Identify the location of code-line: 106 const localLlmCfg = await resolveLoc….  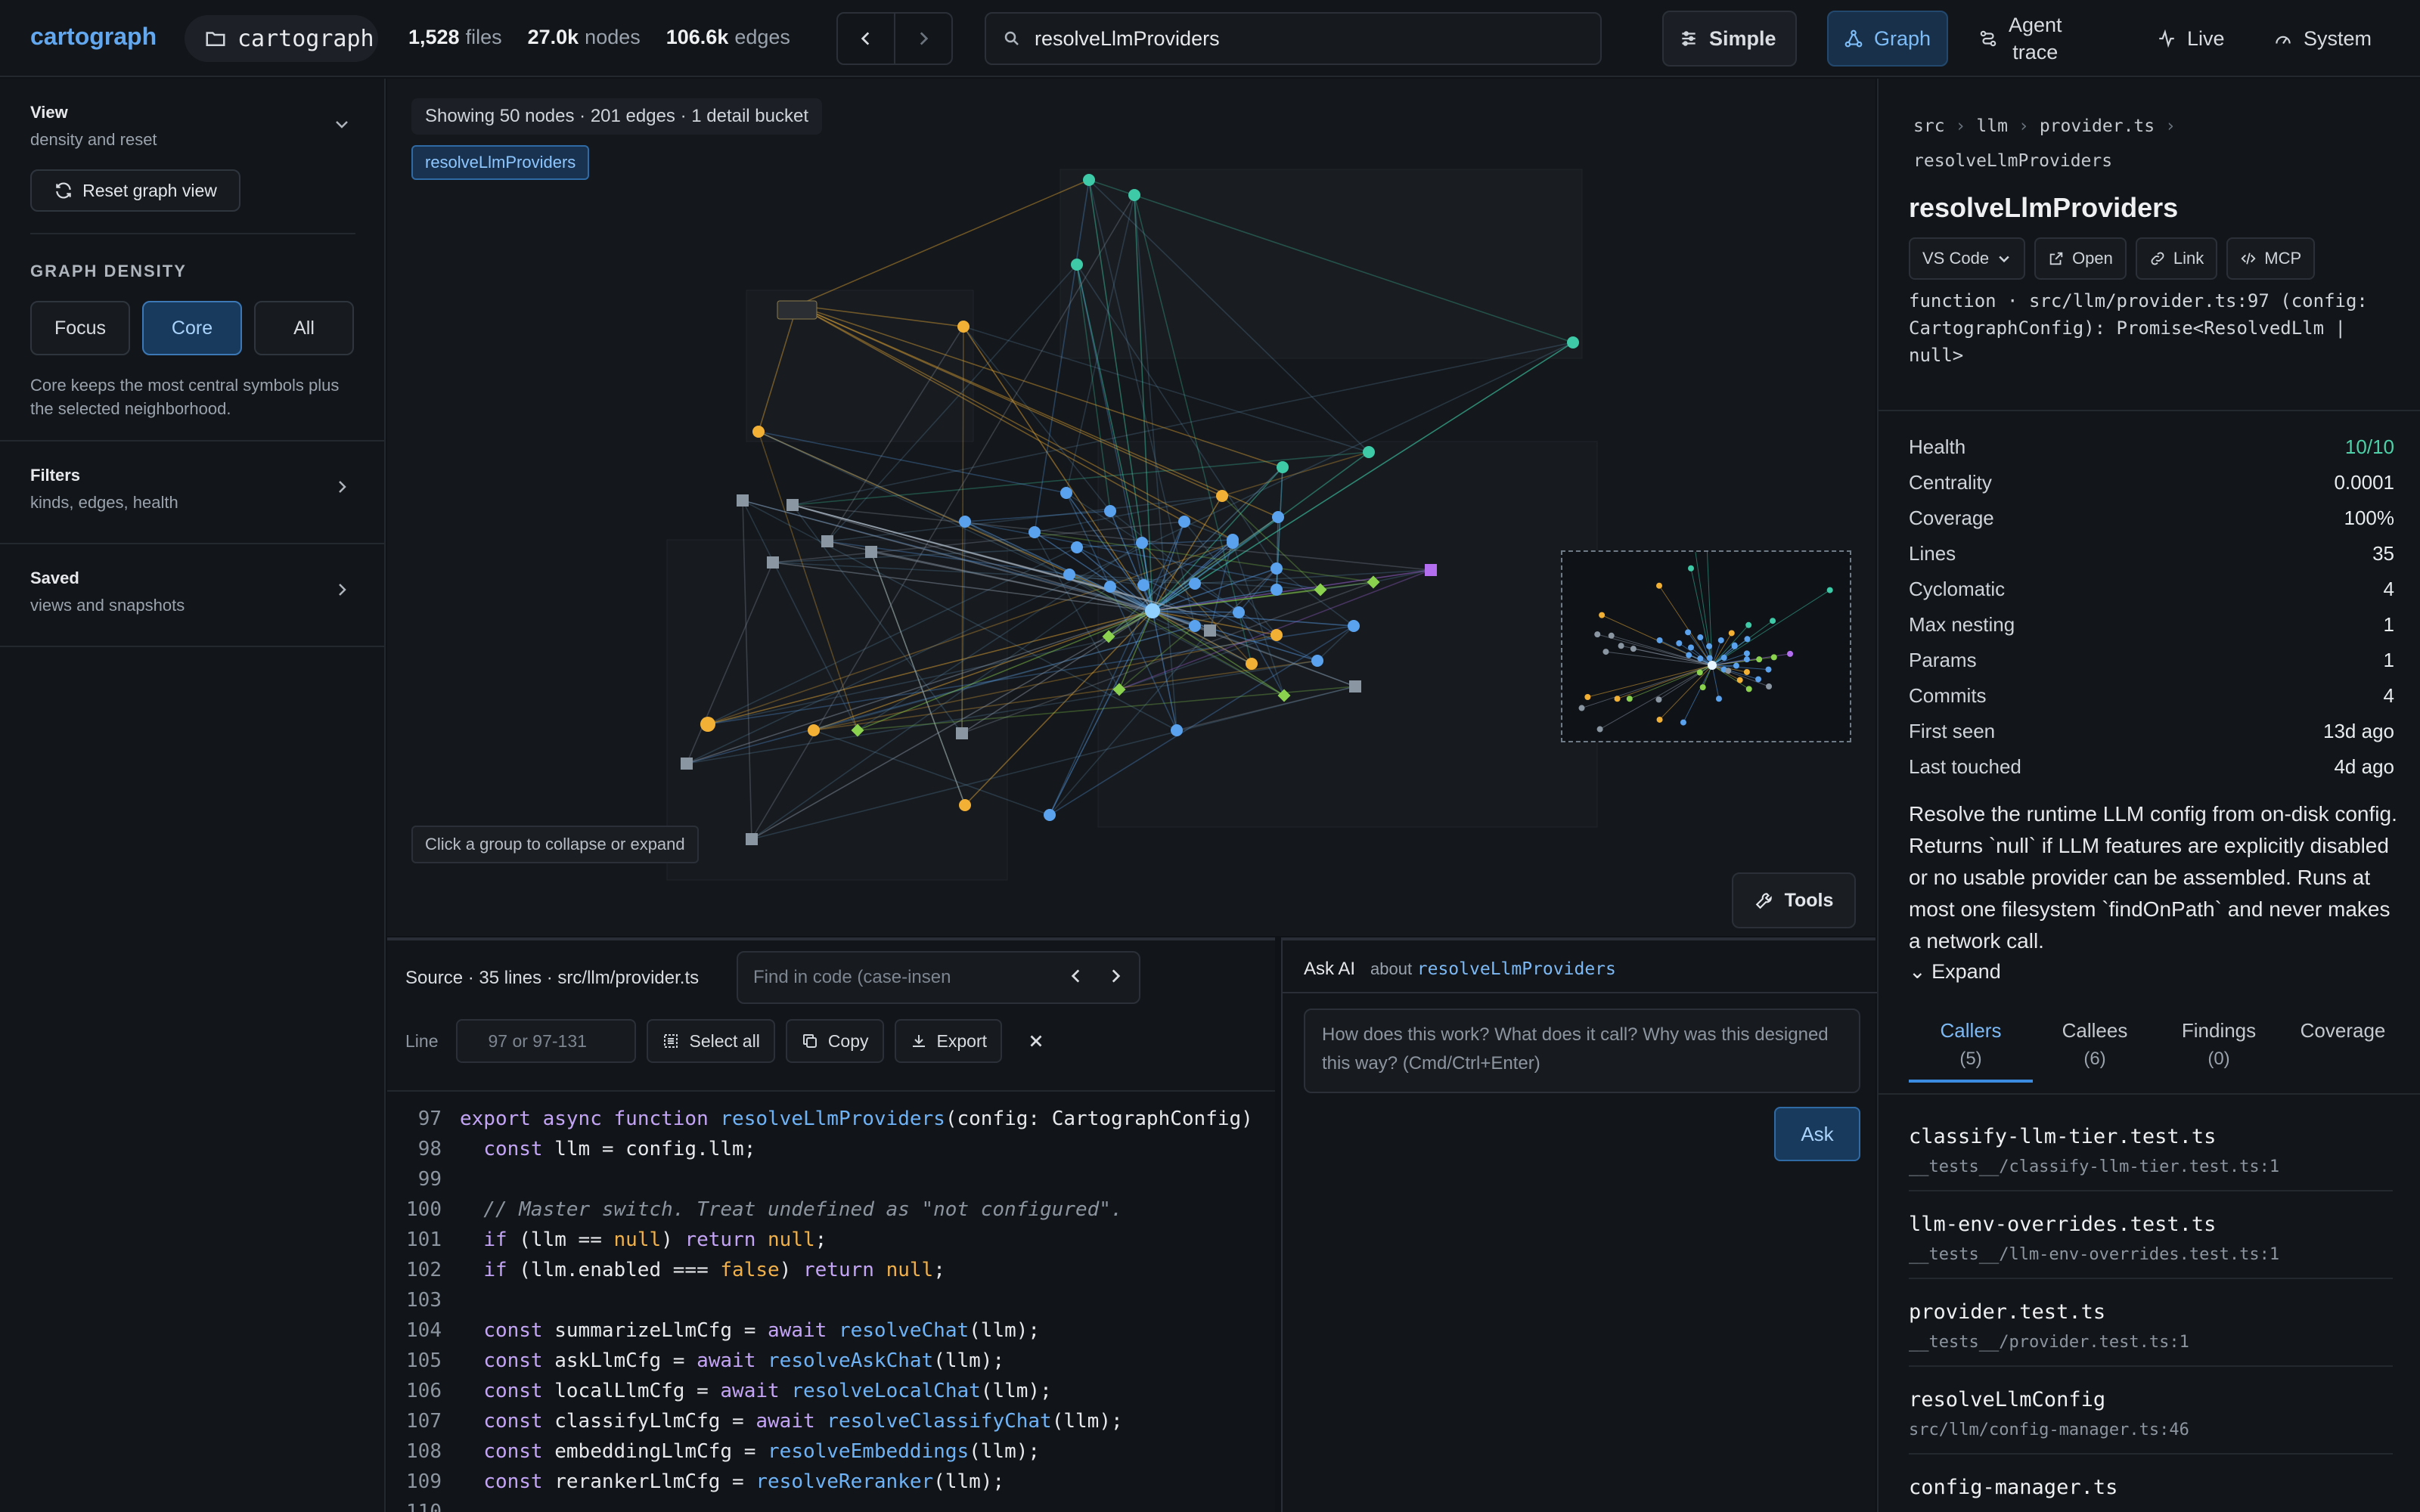
(831, 1391).